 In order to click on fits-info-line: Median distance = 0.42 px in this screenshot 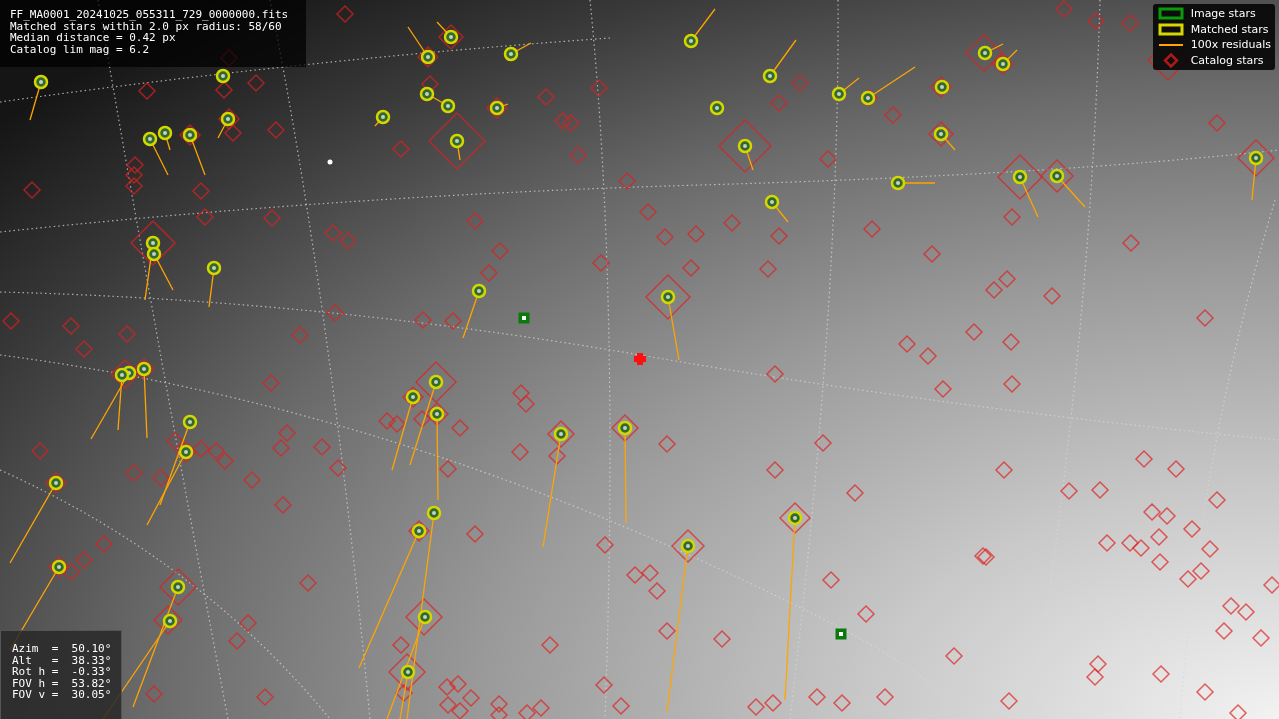, I will do `click(93, 38)`.